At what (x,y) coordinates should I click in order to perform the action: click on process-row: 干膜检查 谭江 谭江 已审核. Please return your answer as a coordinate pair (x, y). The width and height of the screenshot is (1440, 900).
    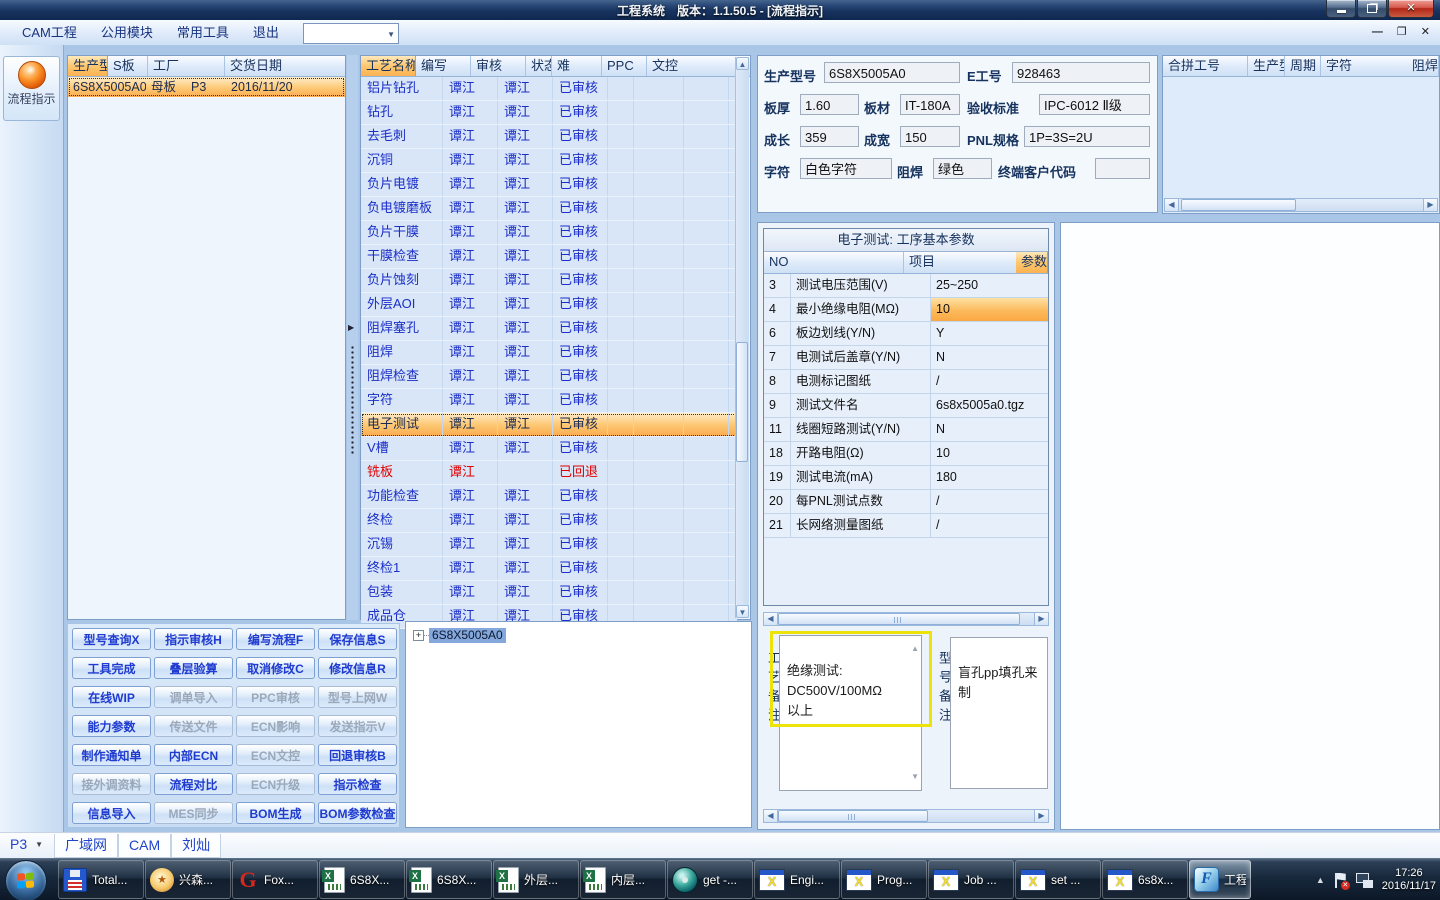
    Looking at the image, I should click on (549, 257).